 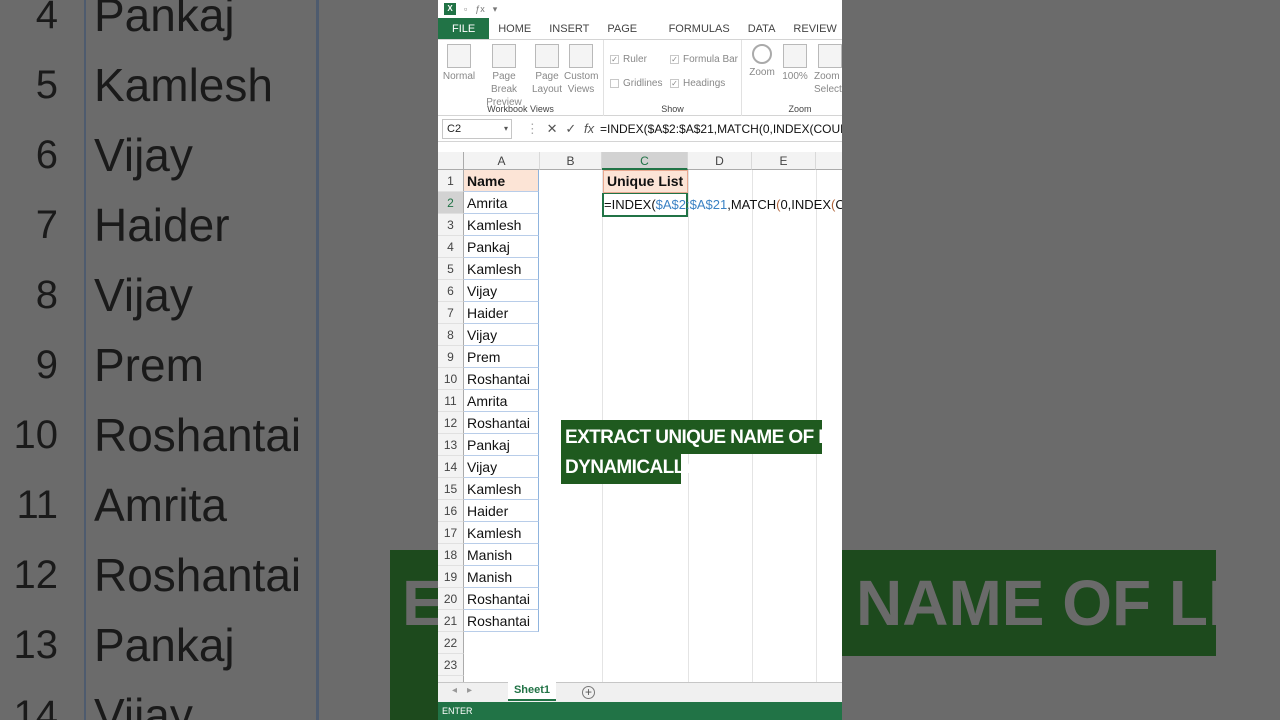 What do you see at coordinates (459, 76) in the screenshot?
I see `normal-view-label: Normal` at bounding box center [459, 76].